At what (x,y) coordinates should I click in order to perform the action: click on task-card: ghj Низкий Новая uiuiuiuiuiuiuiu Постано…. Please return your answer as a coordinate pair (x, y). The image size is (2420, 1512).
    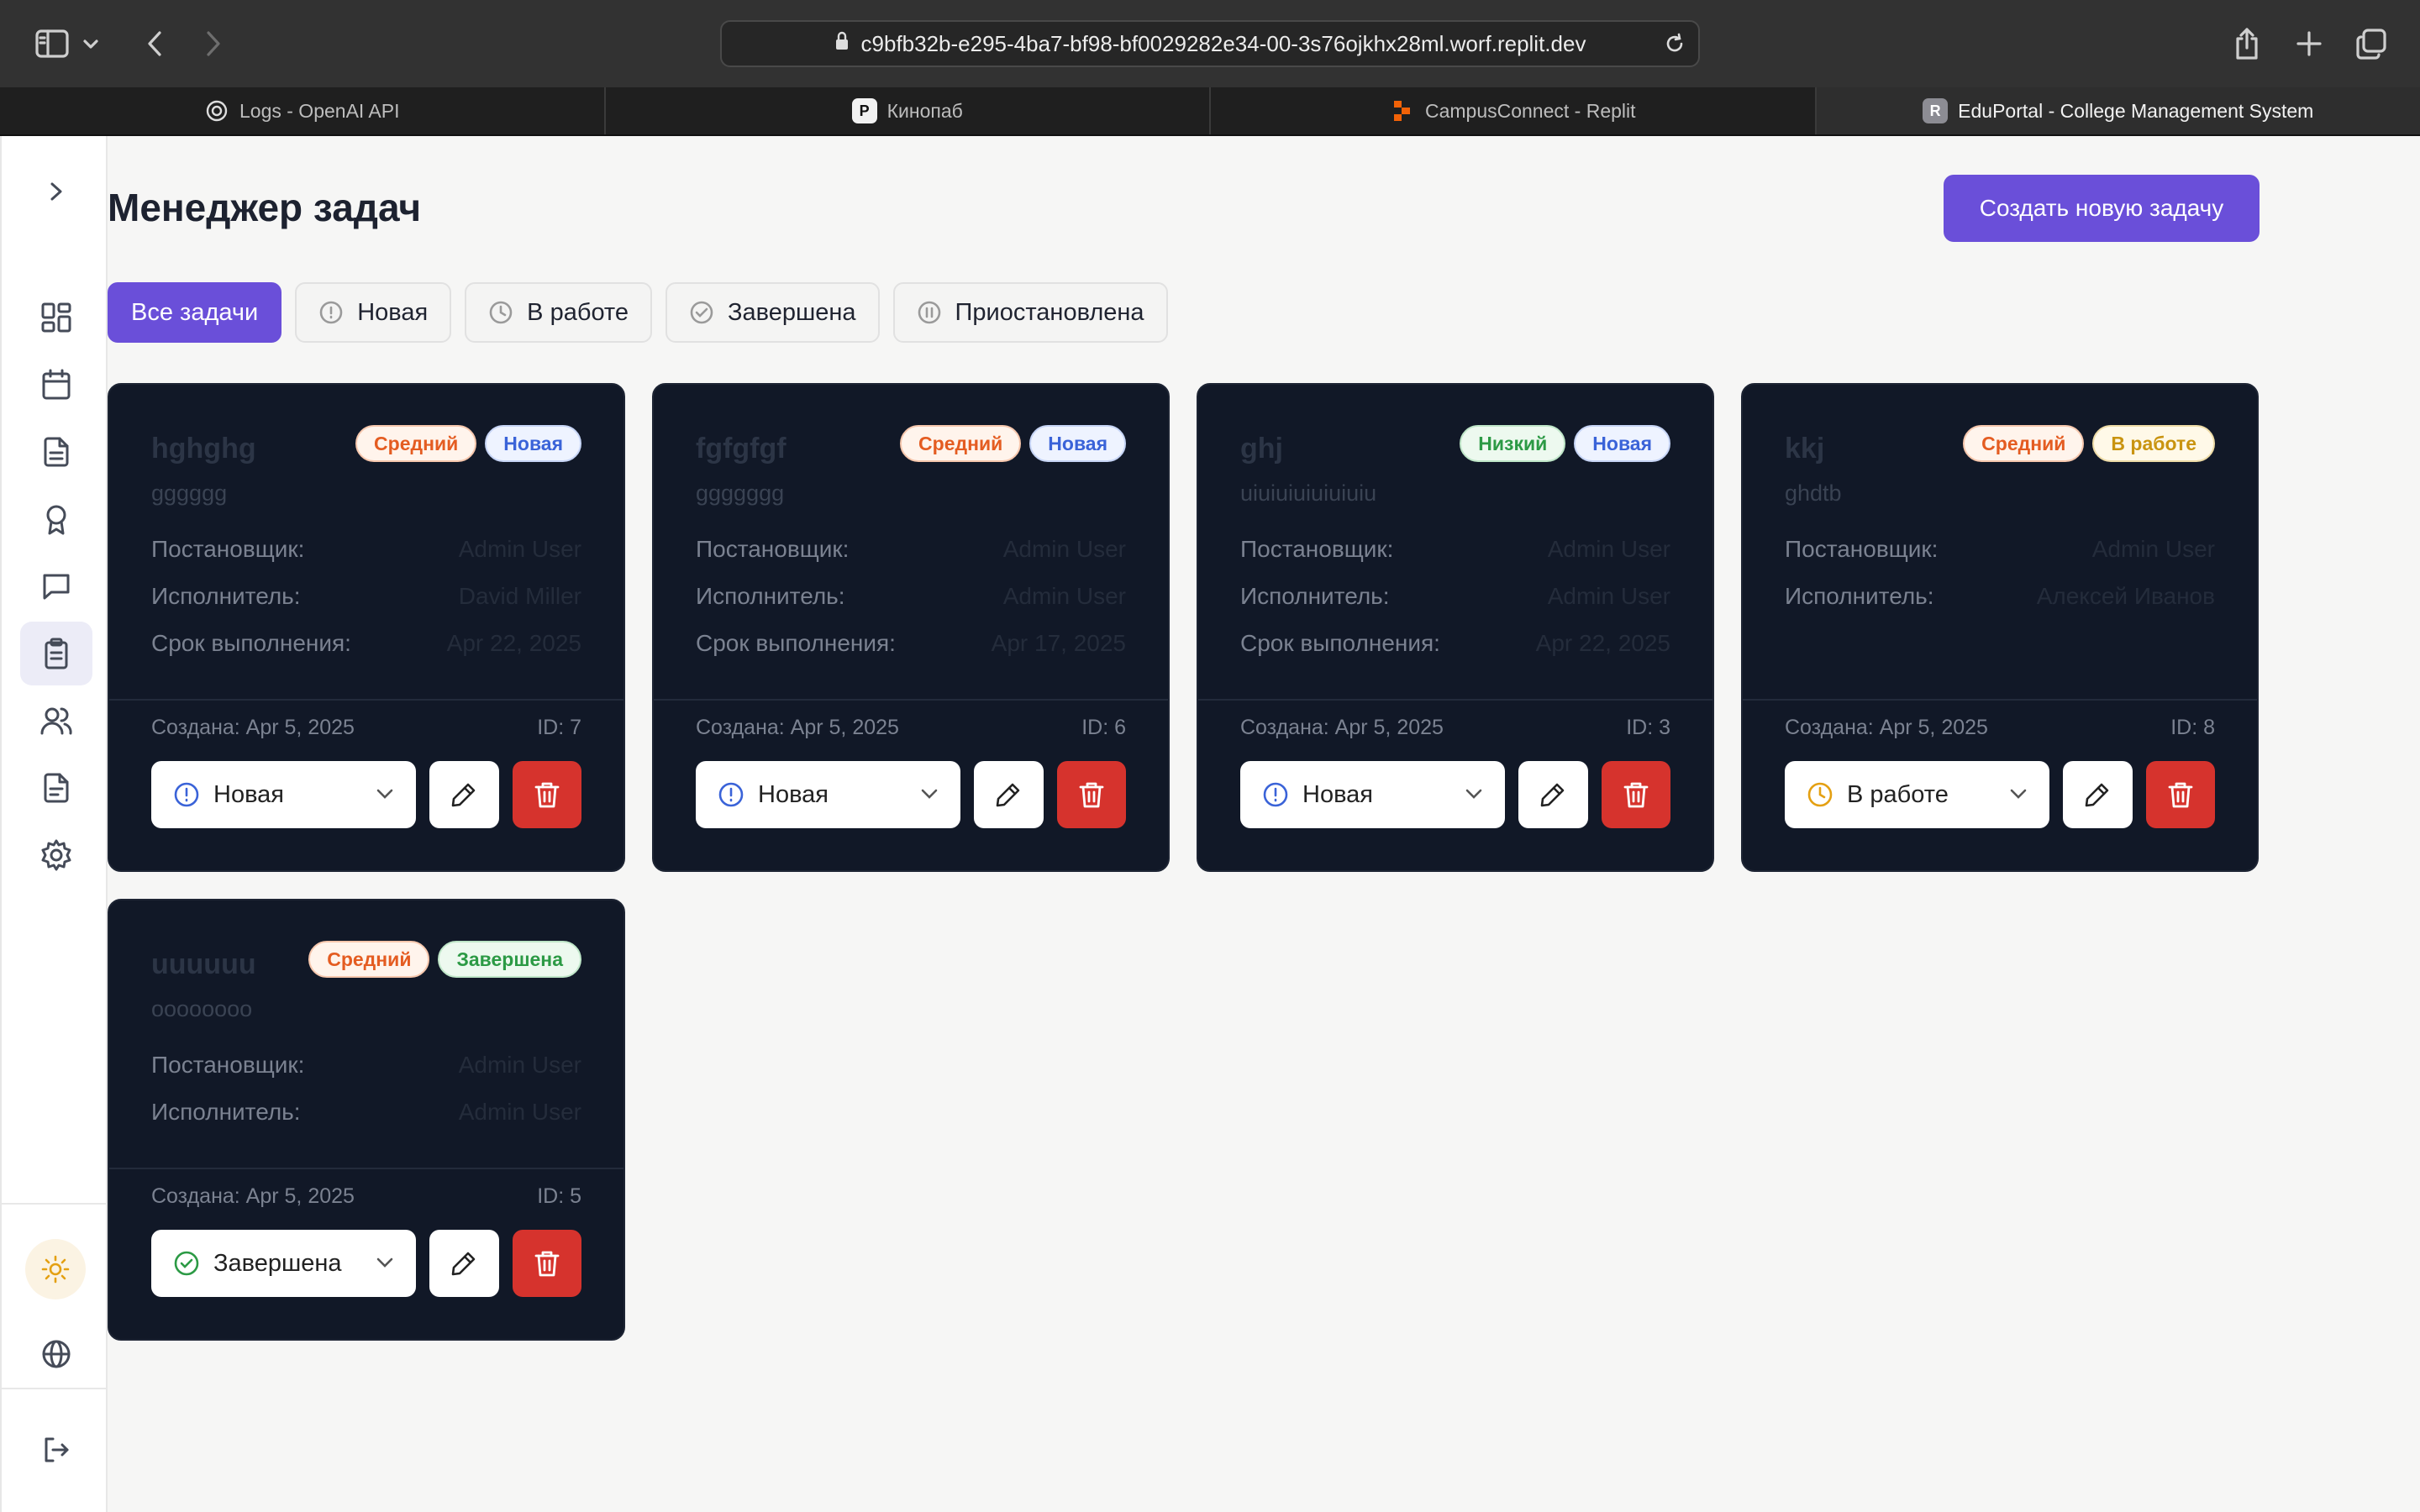
    Looking at the image, I should click on (1455, 627).